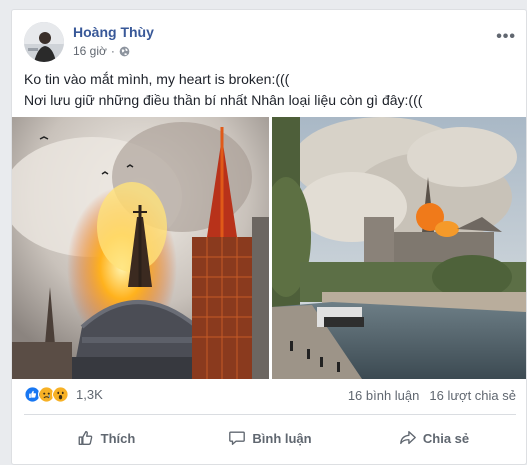  What do you see at coordinates (90, 51) in the screenshot?
I see `post-time: 16 giờ` at bounding box center [90, 51].